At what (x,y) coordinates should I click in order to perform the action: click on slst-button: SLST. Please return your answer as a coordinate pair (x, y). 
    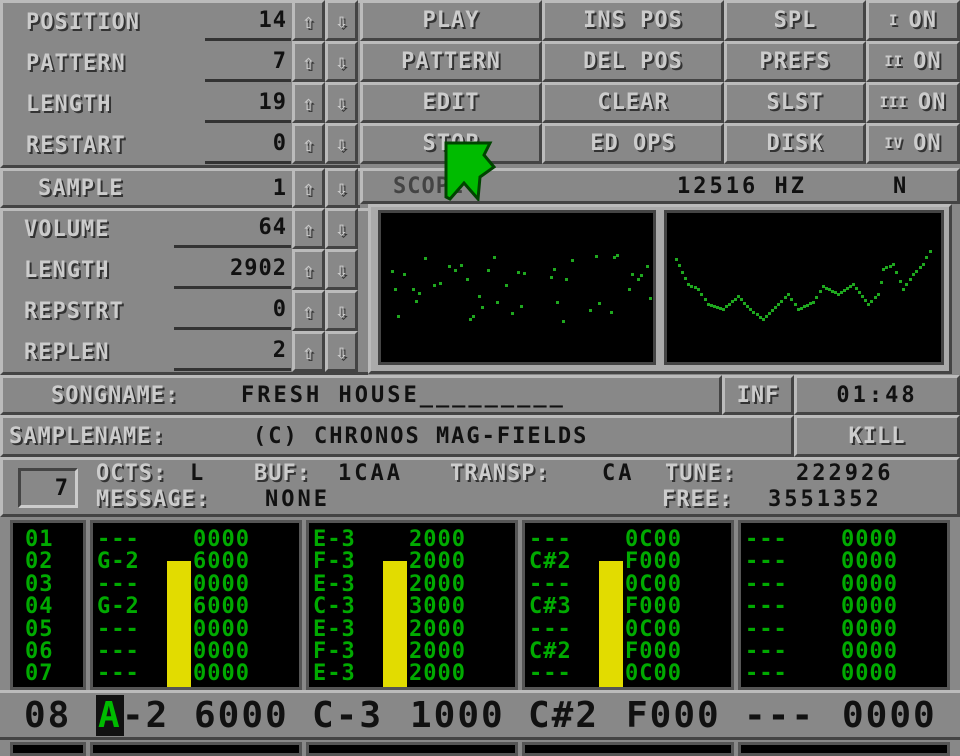
    Looking at the image, I should click on (795, 102).